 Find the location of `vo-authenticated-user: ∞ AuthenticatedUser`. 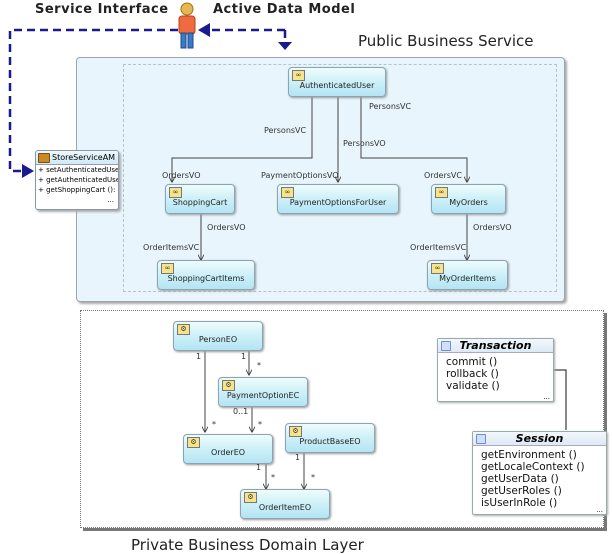

vo-authenticated-user: ∞ AuthenticatedUser is located at coordinates (337, 82).